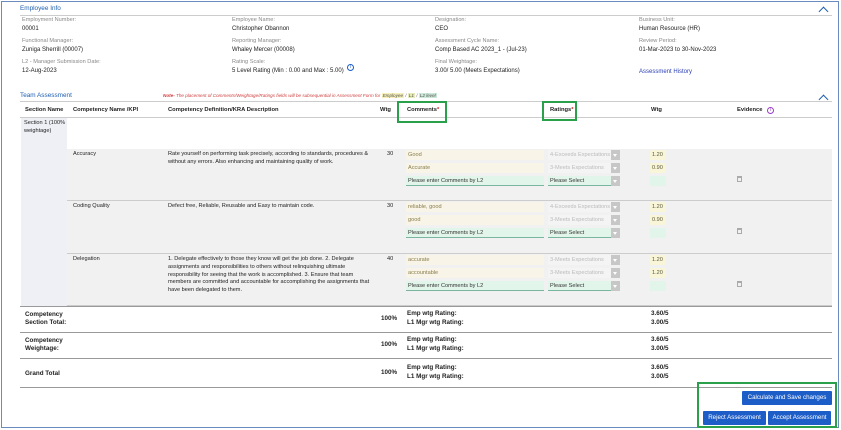 The width and height of the screenshot is (841, 430). What do you see at coordinates (799, 418) in the screenshot?
I see `accept-assessment-button: Accept Assessment` at bounding box center [799, 418].